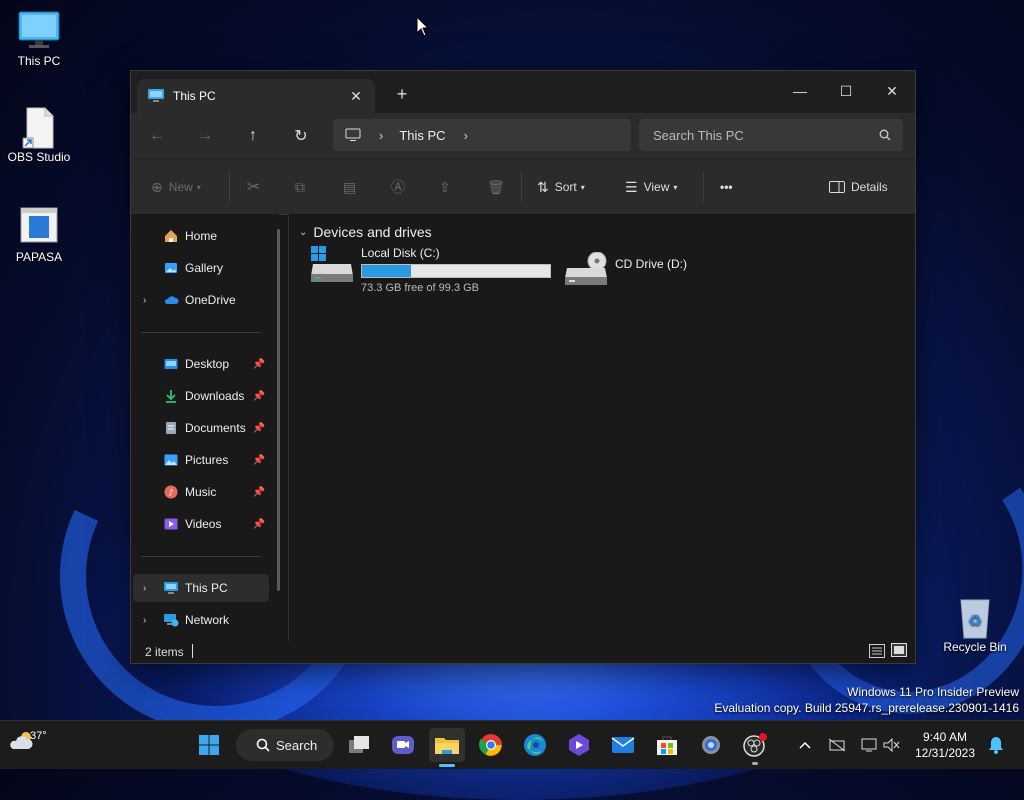 The width and height of the screenshot is (1024, 800). I want to click on group-title: Devices and drives, so click(372, 232).